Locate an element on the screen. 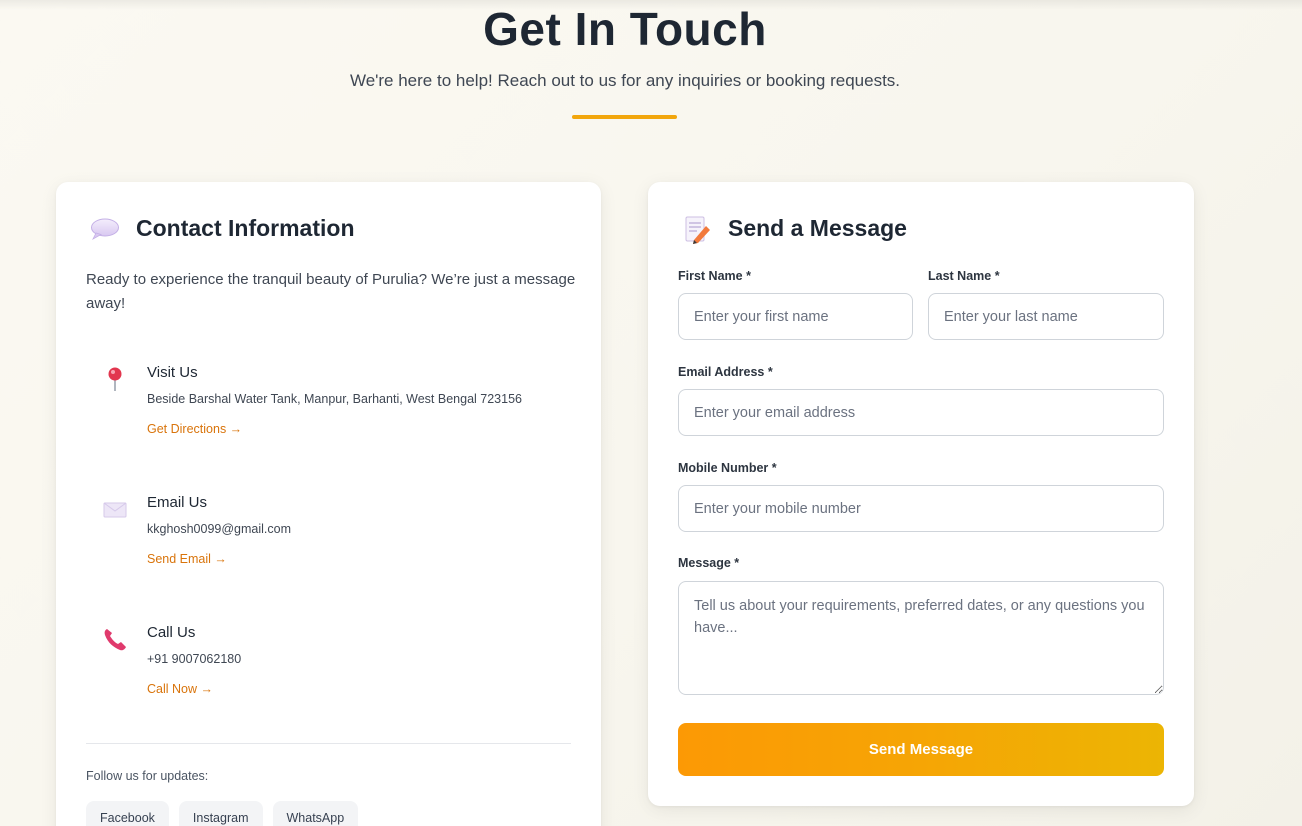 This screenshot has width=1302, height=826. divider is located at coordinates (328, 743).